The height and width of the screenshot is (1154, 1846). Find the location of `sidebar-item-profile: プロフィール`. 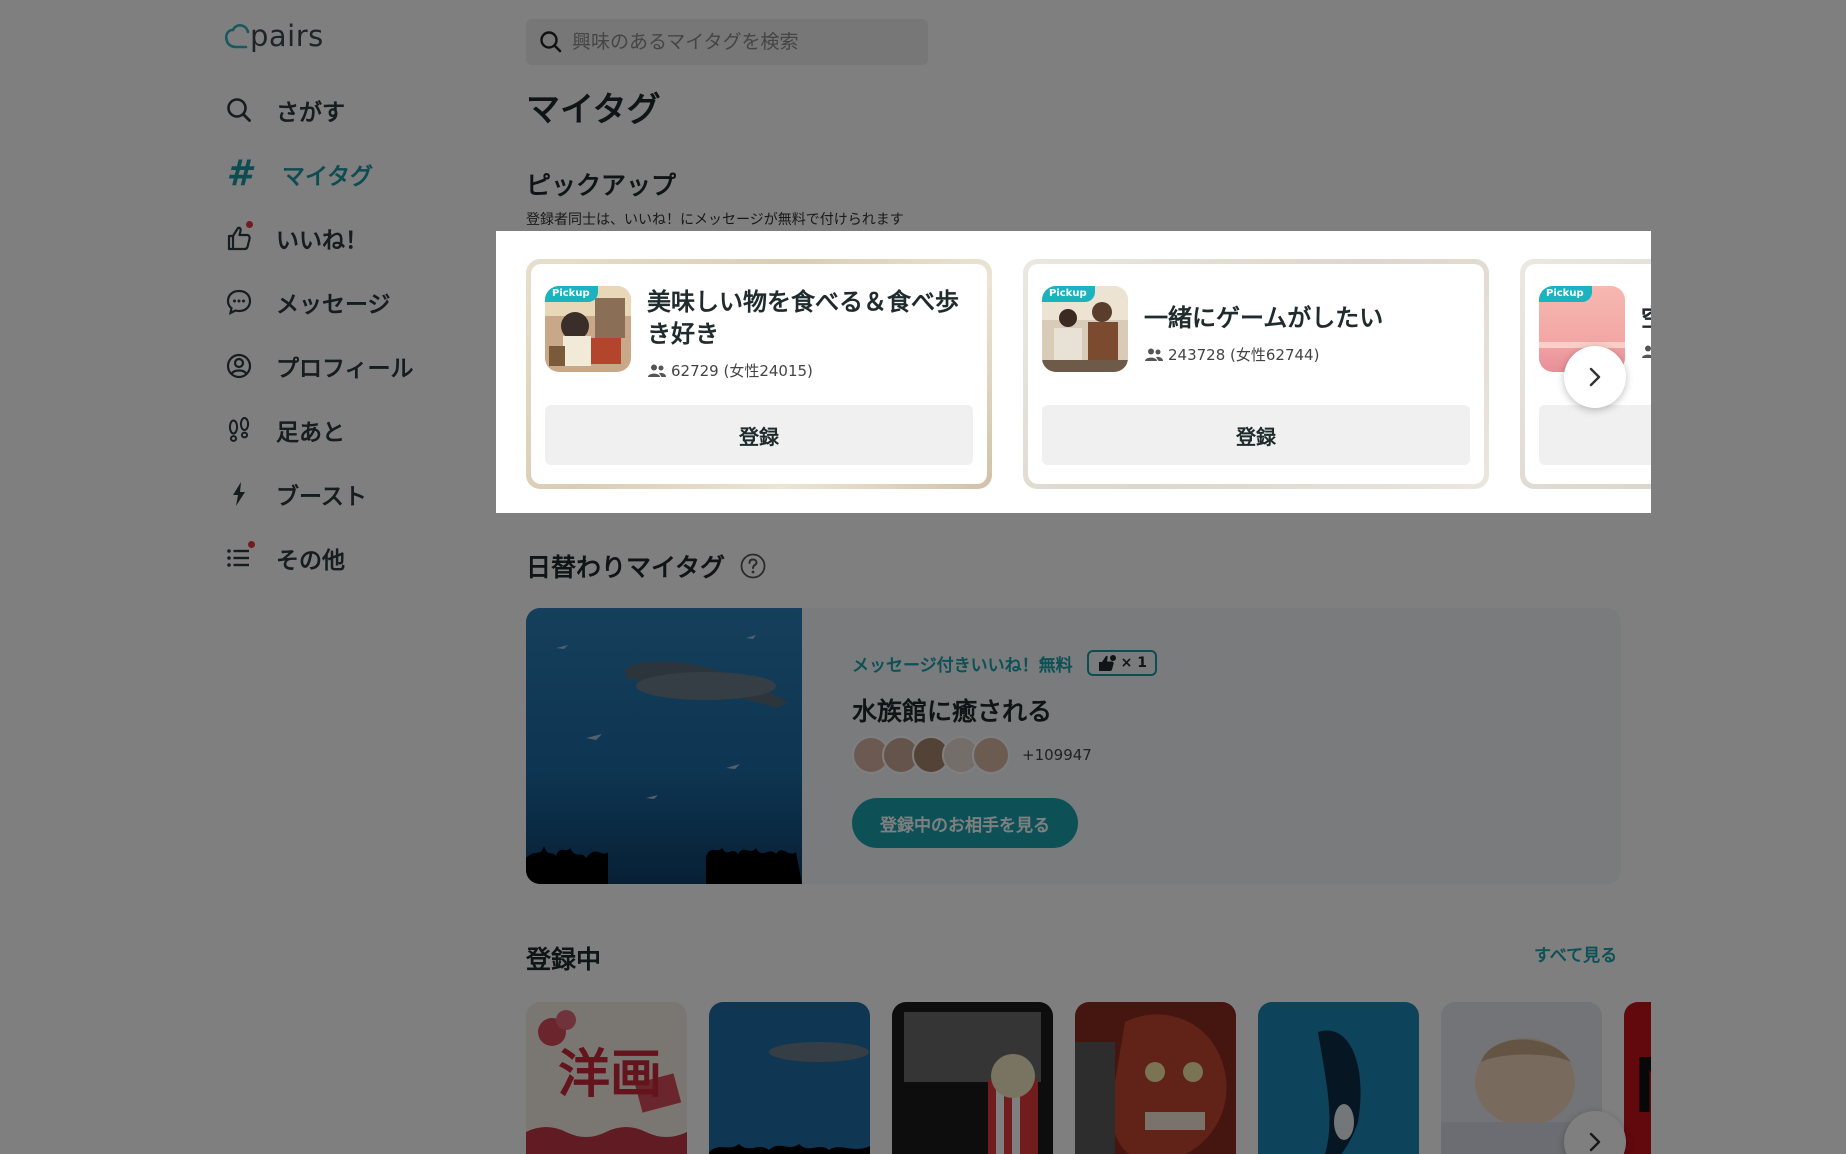

sidebar-item-profile: プロフィール is located at coordinates (354, 366).